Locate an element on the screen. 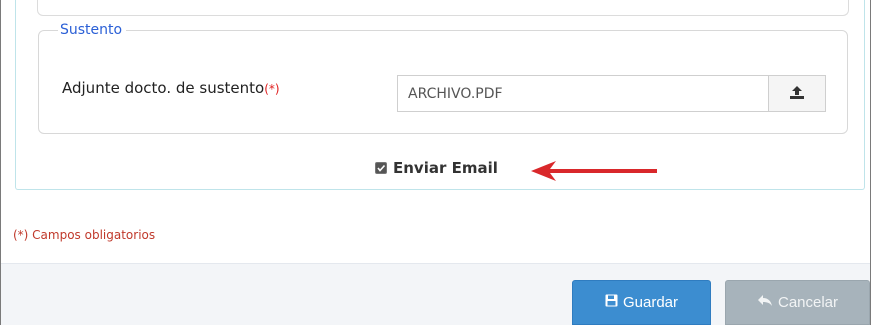 Image resolution: width=871 pixels, height=325 pixels. attachment-label-text: Adjunte docto. de sustento is located at coordinates (163, 88).